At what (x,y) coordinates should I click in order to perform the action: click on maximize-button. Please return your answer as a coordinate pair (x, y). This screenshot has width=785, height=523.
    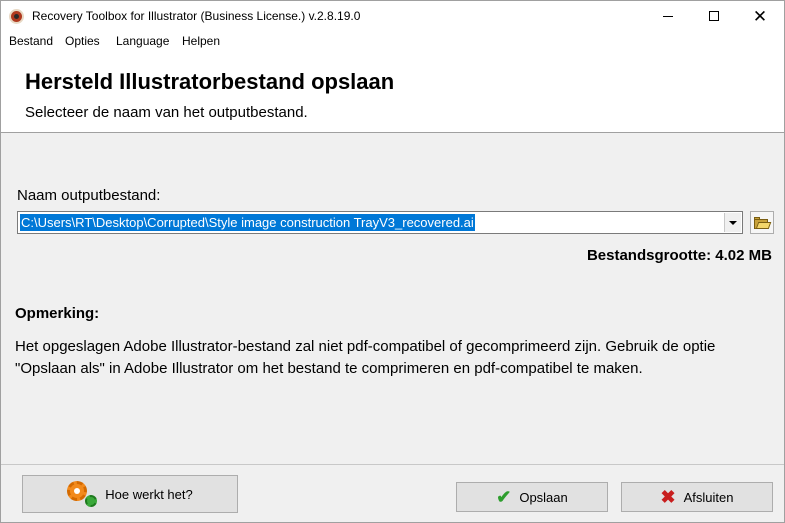
    Looking at the image, I should click on (714, 16).